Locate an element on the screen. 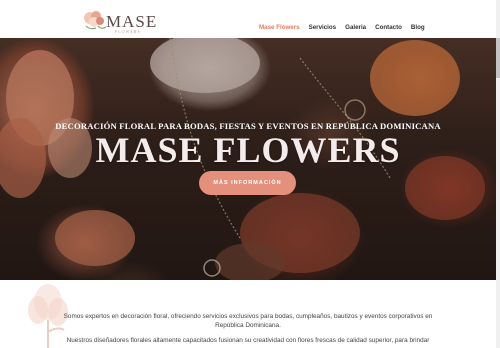  more-info-button: MÁS INFORMACIÓN is located at coordinates (247, 183).